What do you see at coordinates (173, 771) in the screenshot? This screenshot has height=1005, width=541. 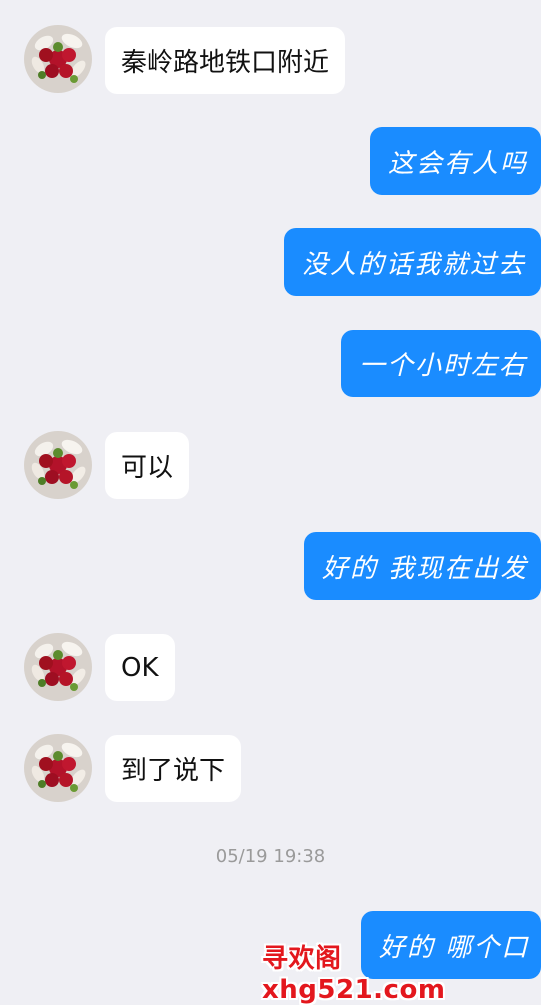 I see `message-text: 到了说下` at bounding box center [173, 771].